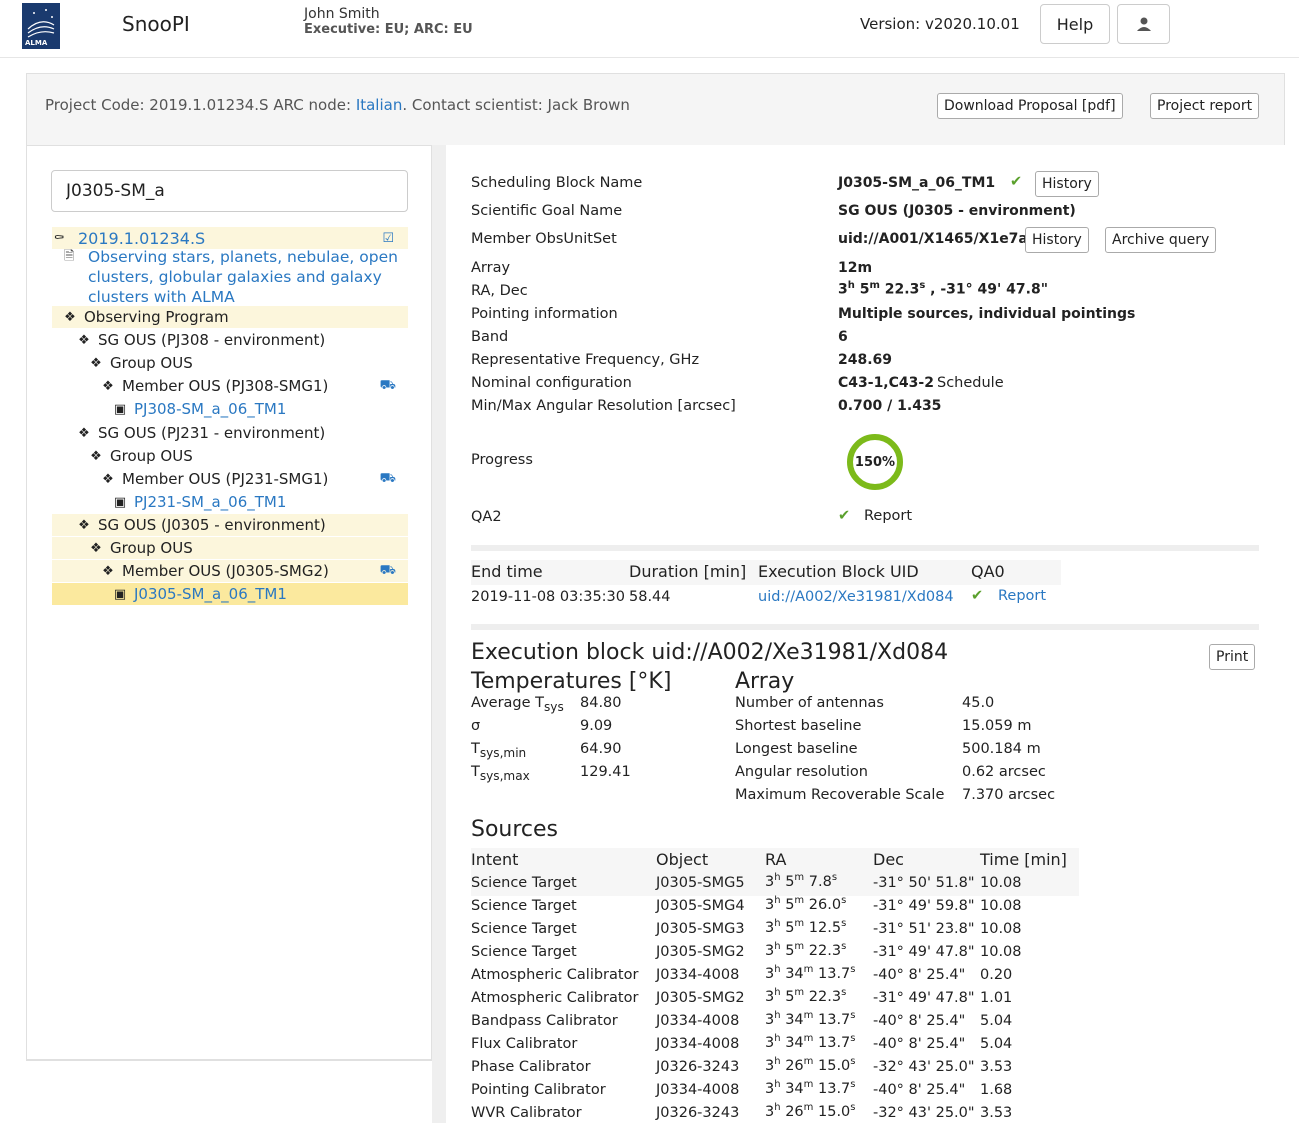 This screenshot has width=1299, height=1123. I want to click on alma-logo: ALMA, so click(41, 26).